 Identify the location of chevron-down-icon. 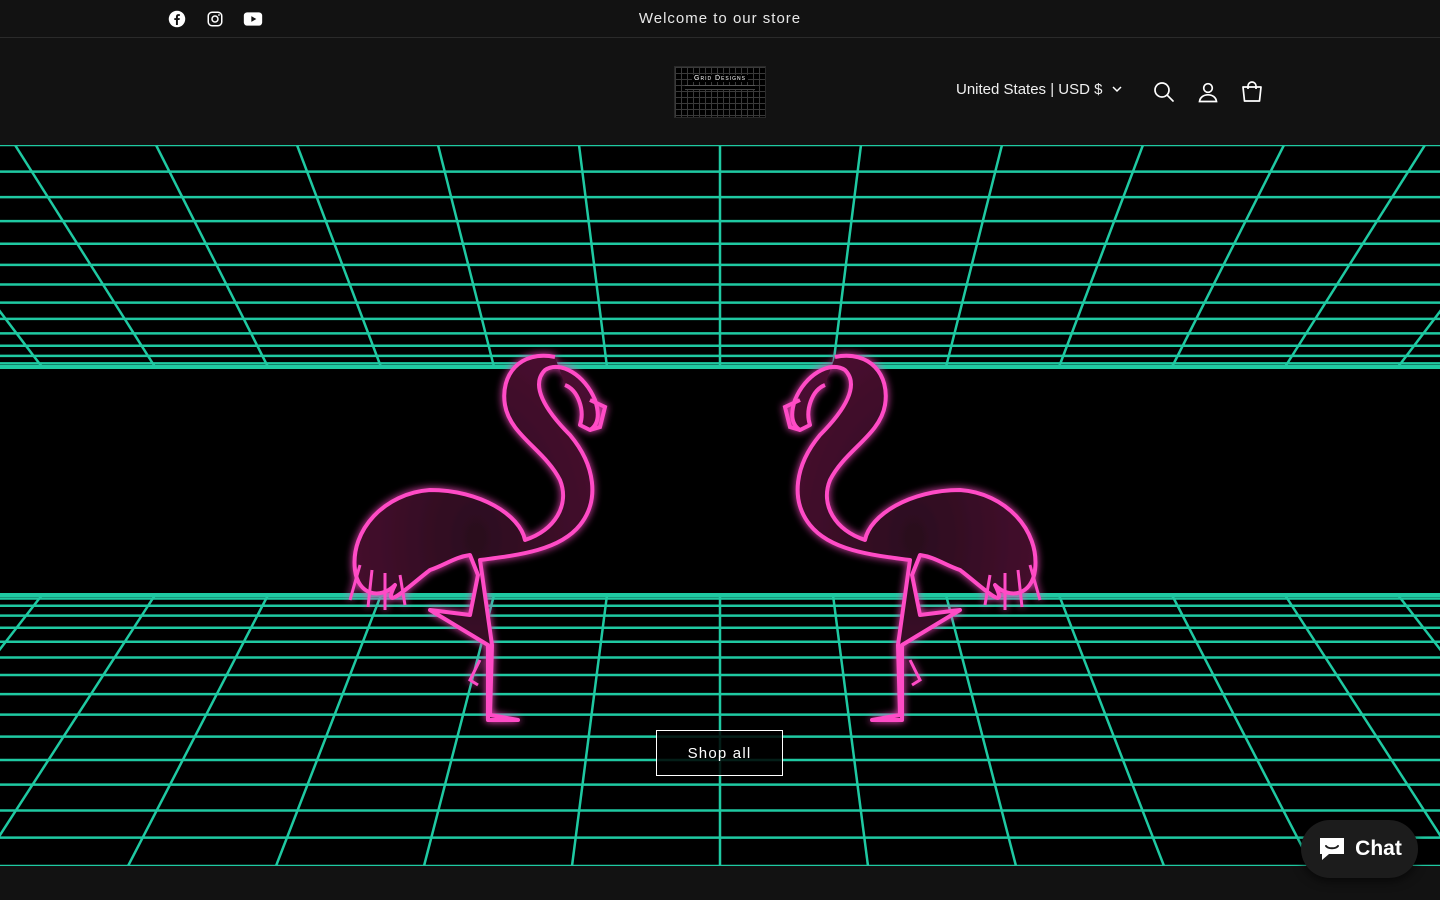
(1117, 89).